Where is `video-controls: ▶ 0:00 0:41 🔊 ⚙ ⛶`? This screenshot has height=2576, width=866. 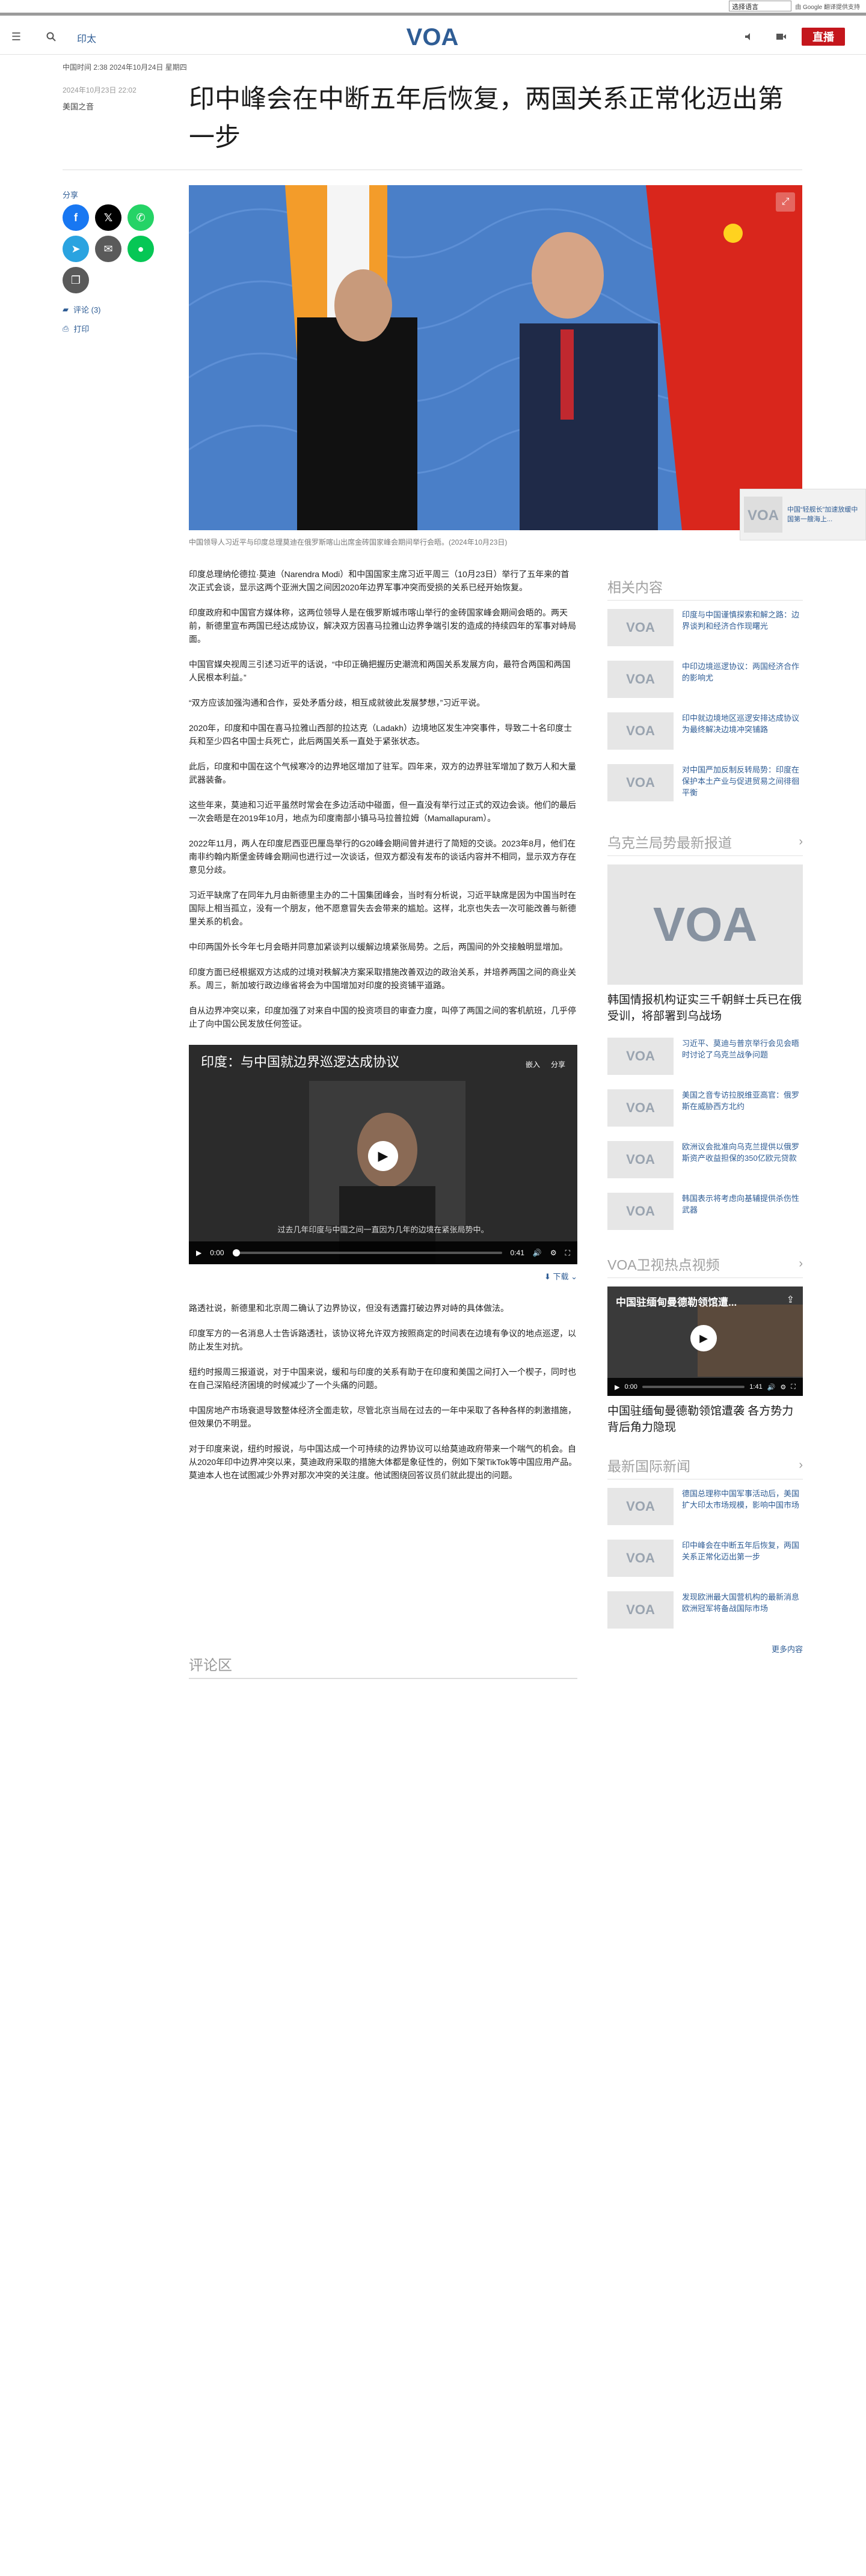
video-controls: ▶ 0:00 0:41 🔊 ⚙ ⛶ is located at coordinates (383, 1252).